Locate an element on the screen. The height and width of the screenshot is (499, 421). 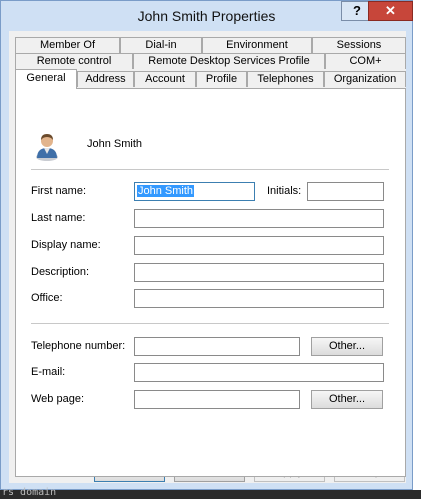
office-field is located at coordinates (259, 298).